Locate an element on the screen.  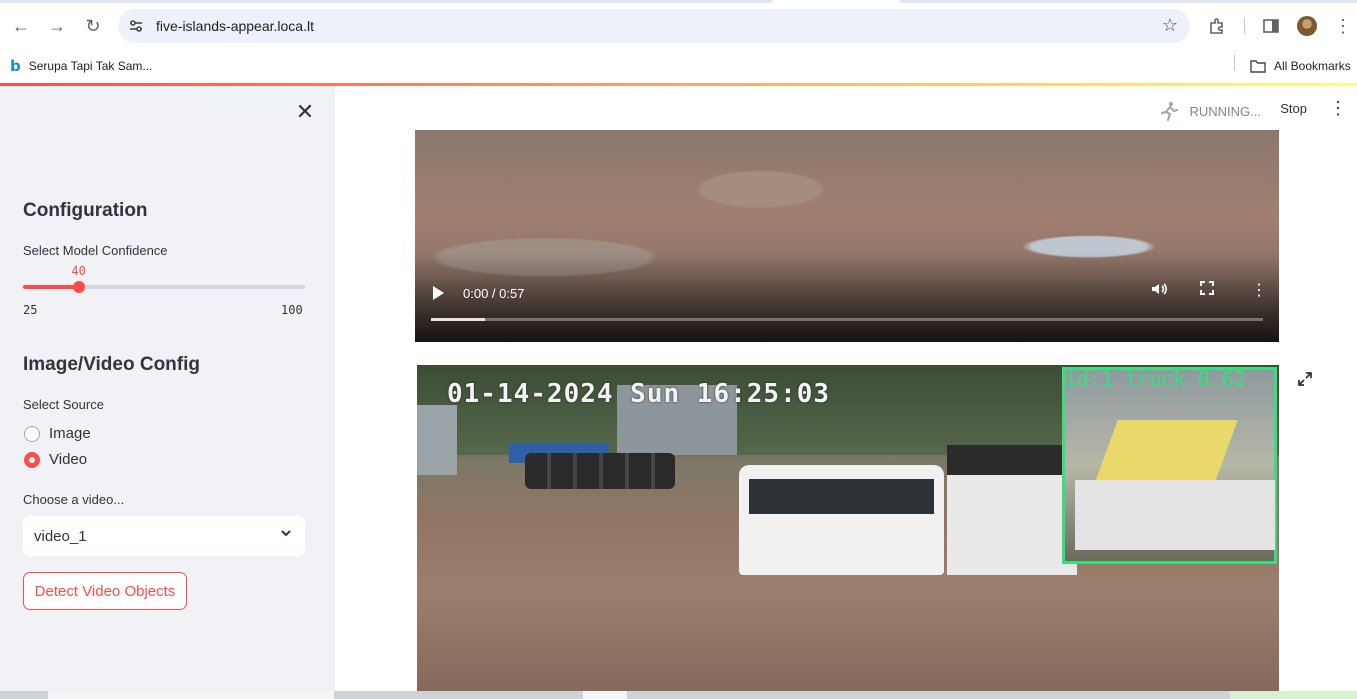
extensions-icon is located at coordinates (1217, 28).